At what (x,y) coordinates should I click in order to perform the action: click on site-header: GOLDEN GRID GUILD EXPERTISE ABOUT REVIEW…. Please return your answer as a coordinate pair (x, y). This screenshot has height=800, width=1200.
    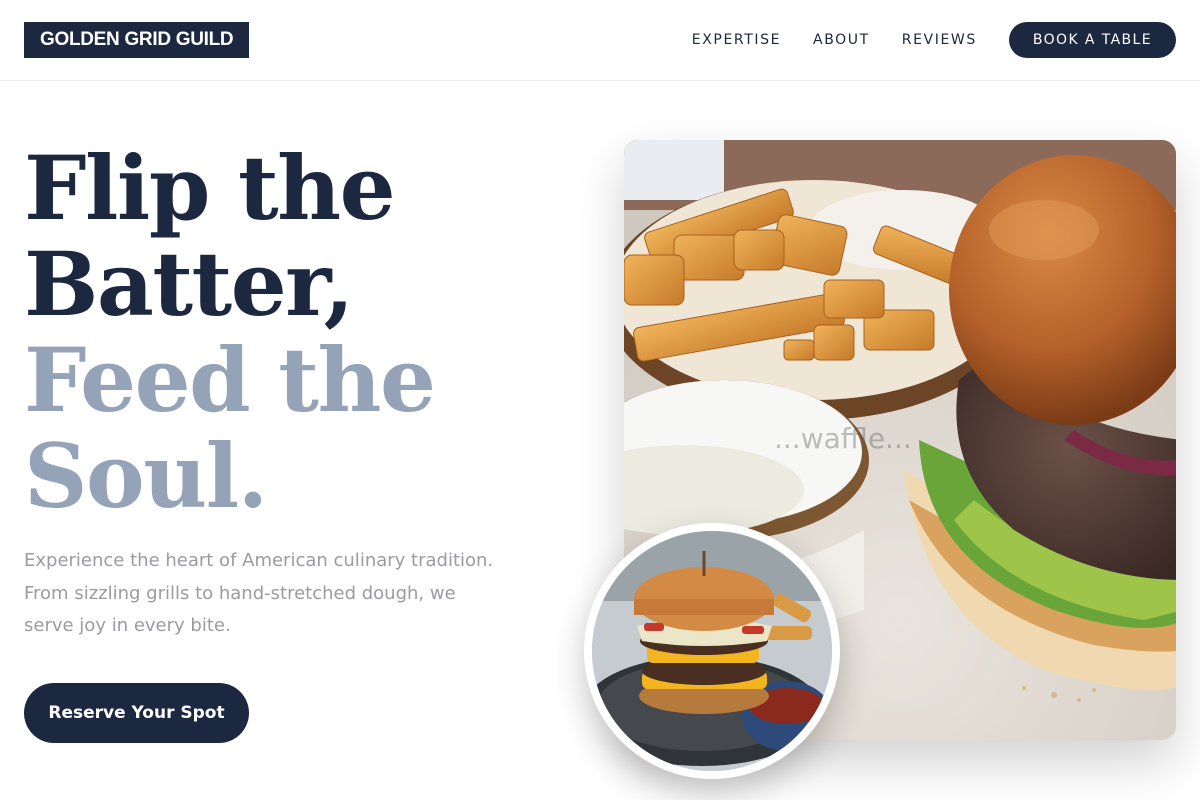
    Looking at the image, I should click on (600, 40).